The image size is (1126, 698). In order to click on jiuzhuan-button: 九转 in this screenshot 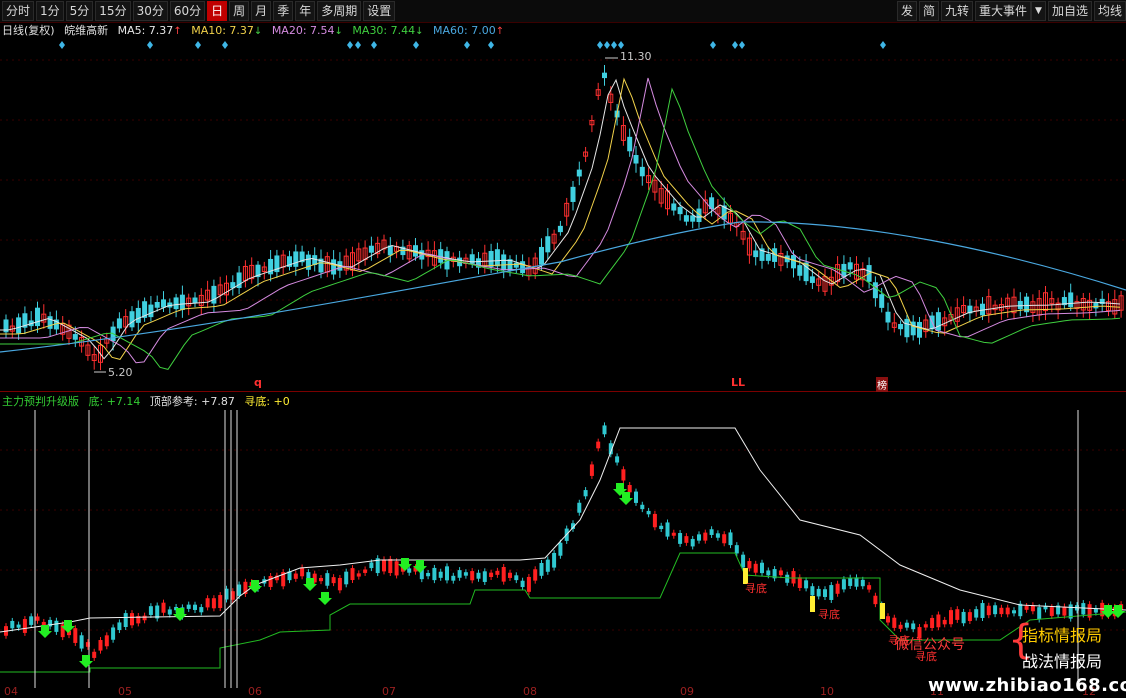, I will do `click(957, 11)`.